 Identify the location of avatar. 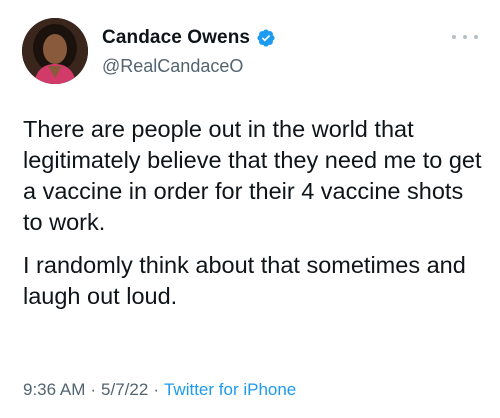
(55, 51).